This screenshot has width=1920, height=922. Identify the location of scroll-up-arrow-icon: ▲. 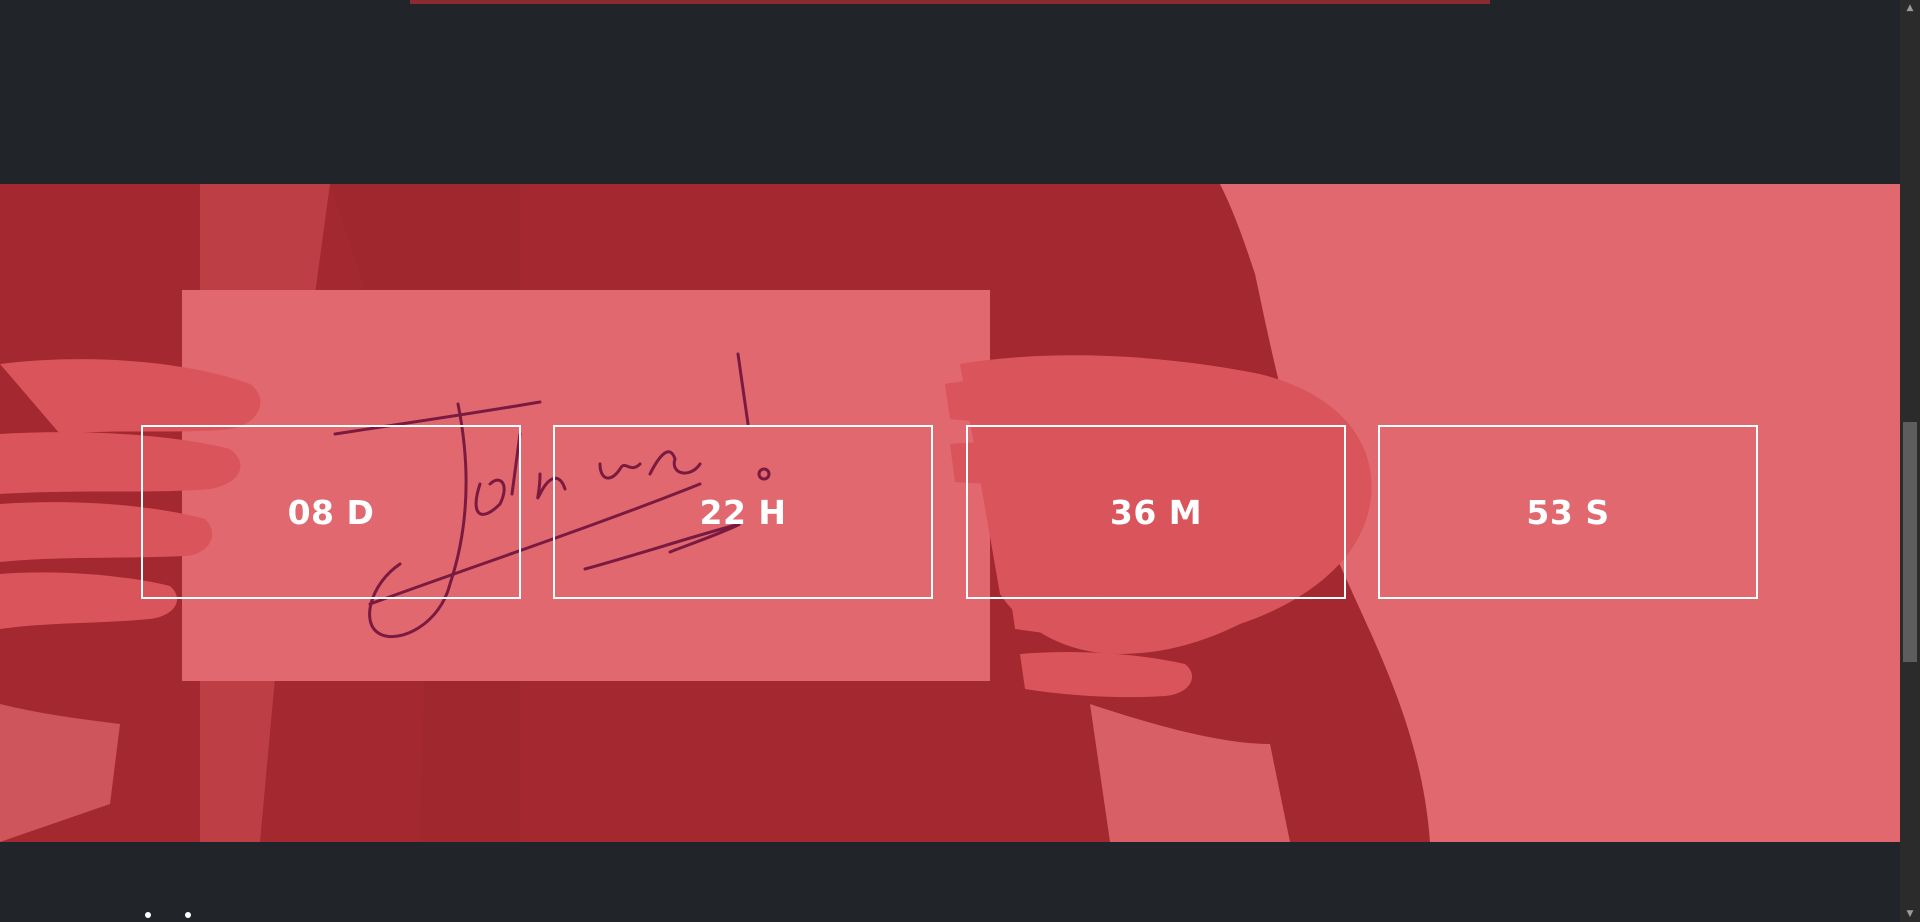
(1910, 8).